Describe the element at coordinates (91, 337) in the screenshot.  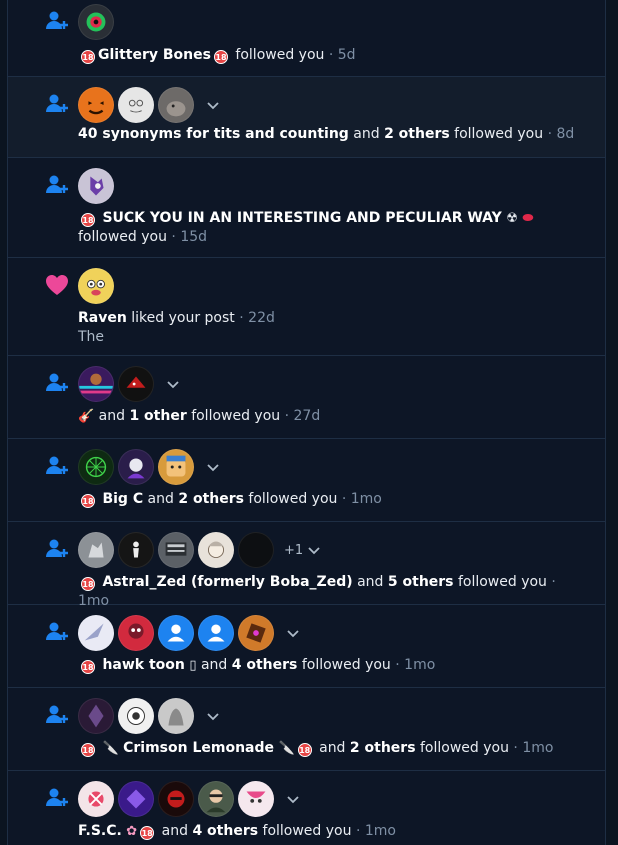
I see `post-preview: The` at that location.